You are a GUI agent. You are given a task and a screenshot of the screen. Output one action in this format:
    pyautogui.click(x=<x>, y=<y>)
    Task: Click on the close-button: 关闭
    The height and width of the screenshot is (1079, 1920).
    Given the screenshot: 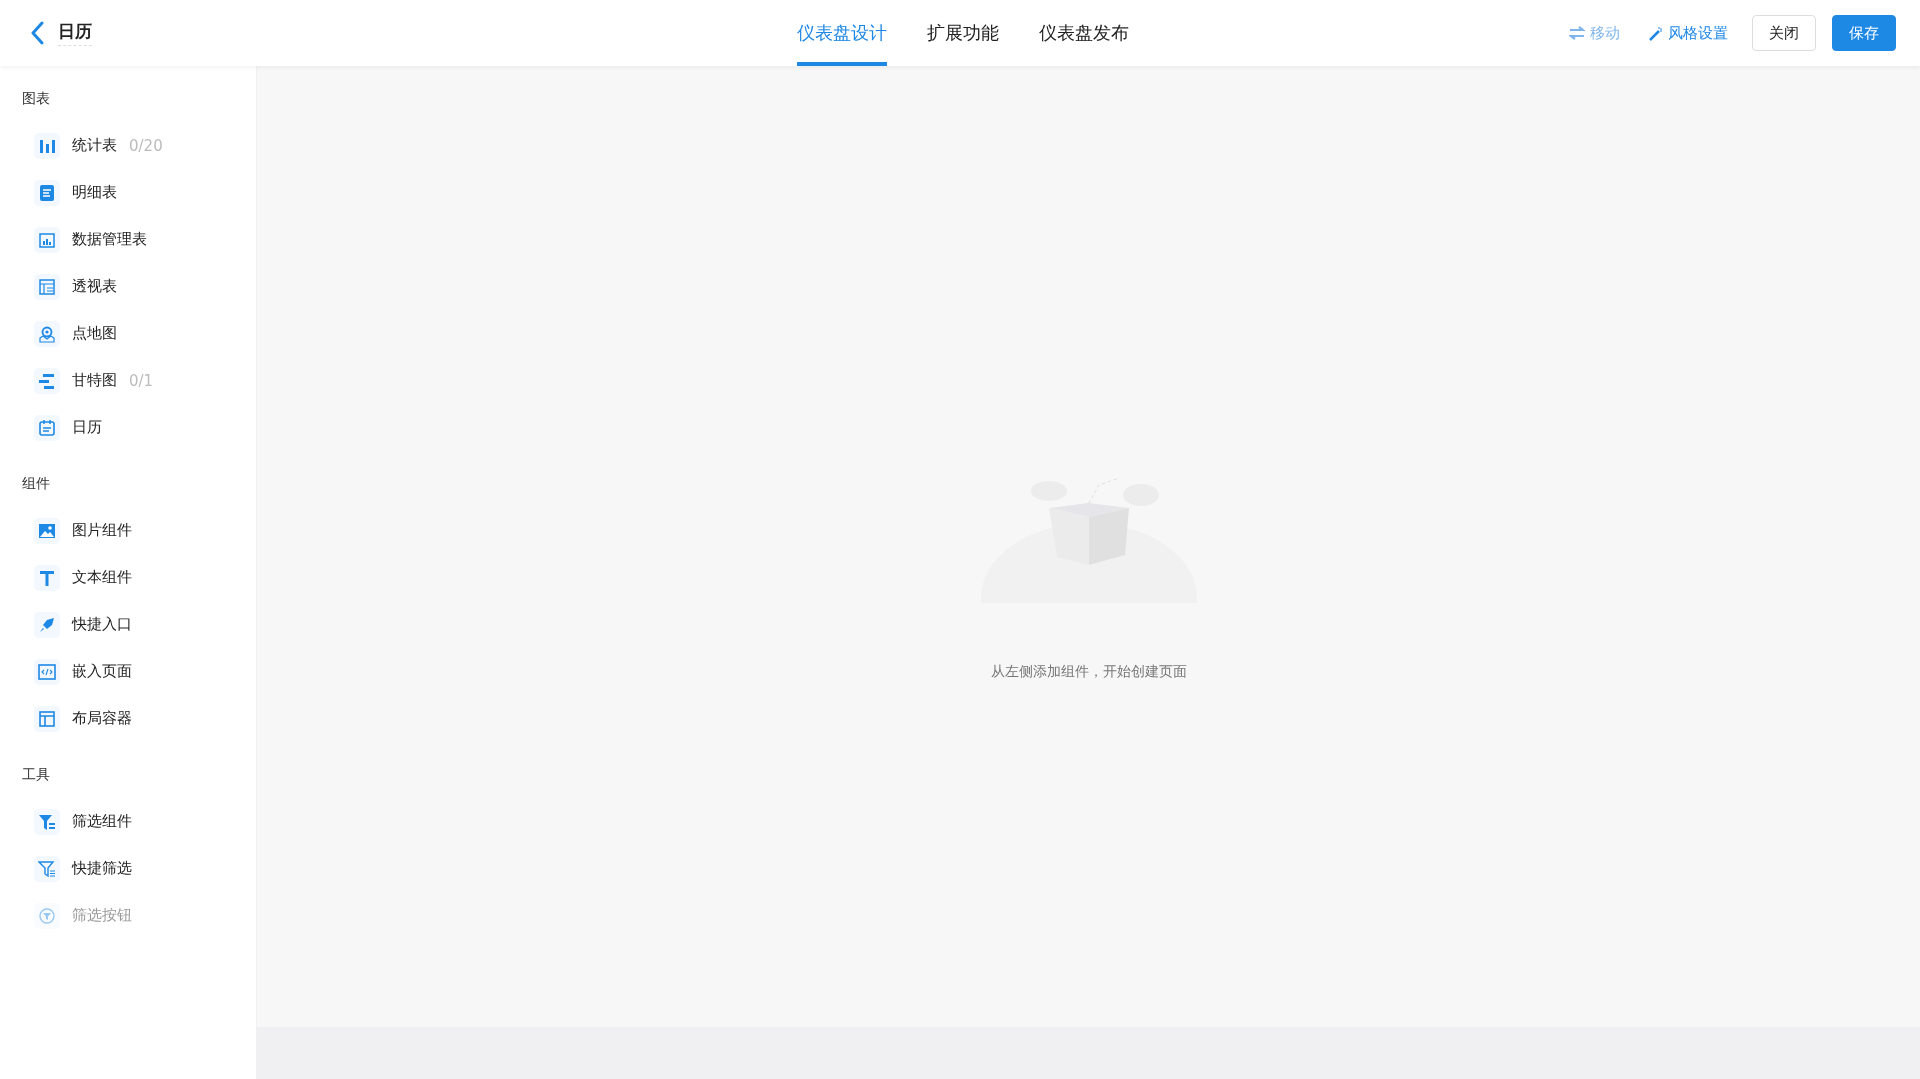 What is the action you would take?
    pyautogui.click(x=1784, y=33)
    